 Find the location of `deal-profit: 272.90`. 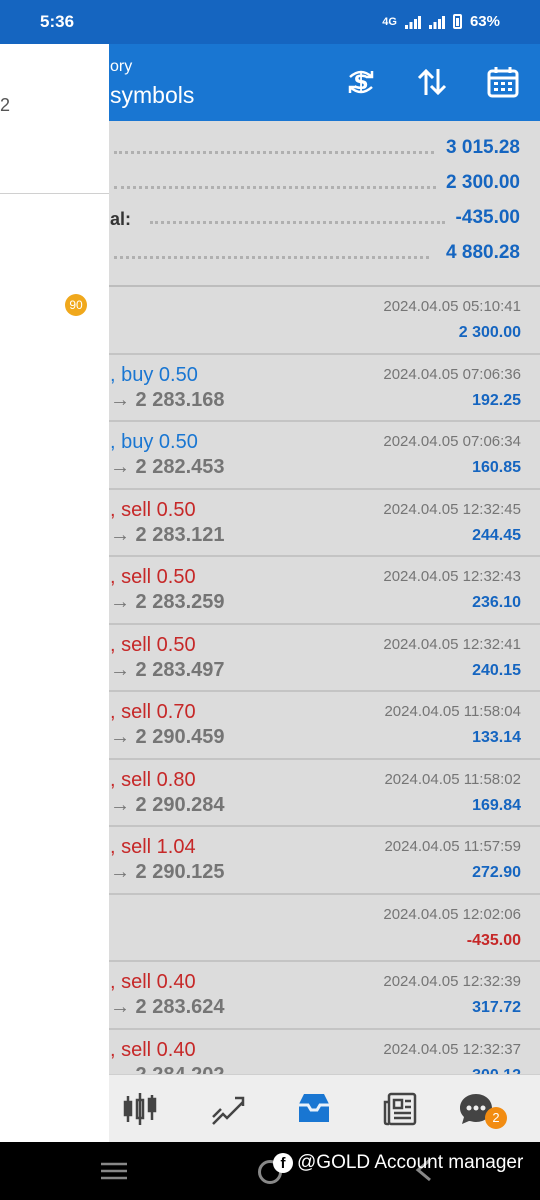

deal-profit: 272.90 is located at coordinates (496, 872).